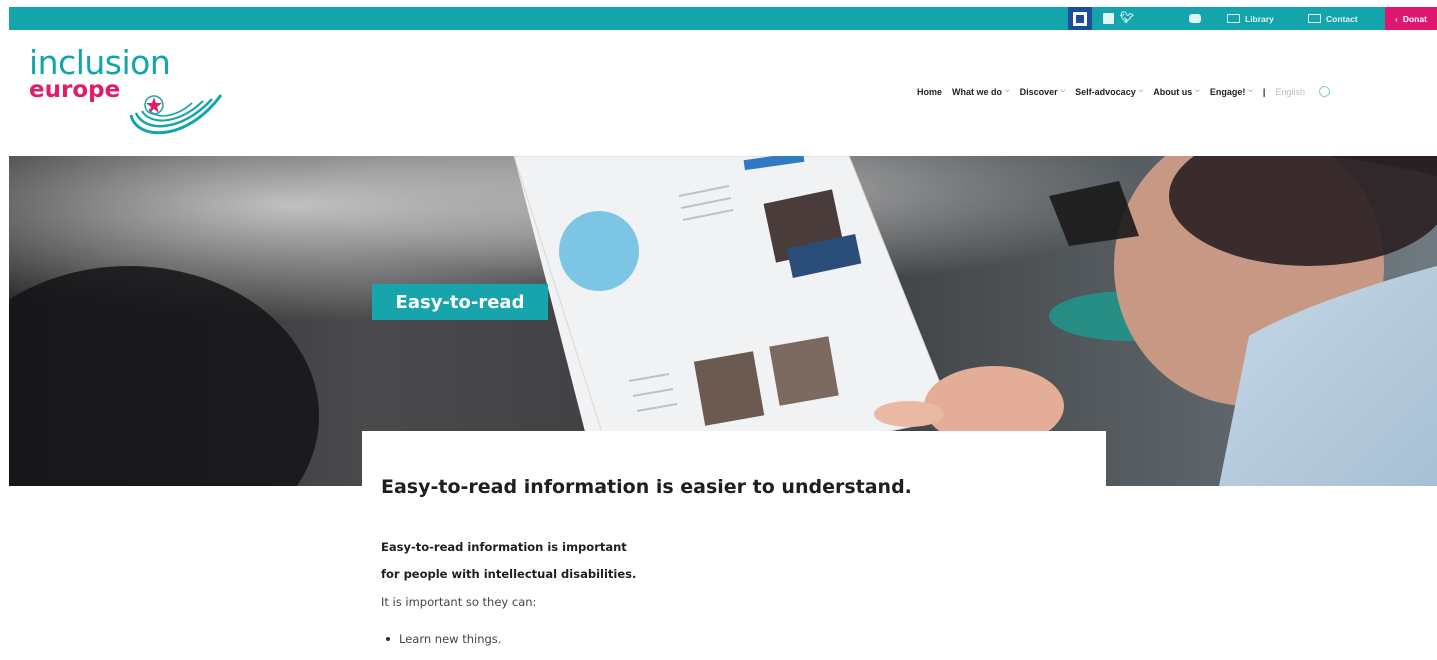 The width and height of the screenshot is (1437, 660). Describe the element at coordinates (1324, 91) in the screenshot. I see `search-icon` at that location.